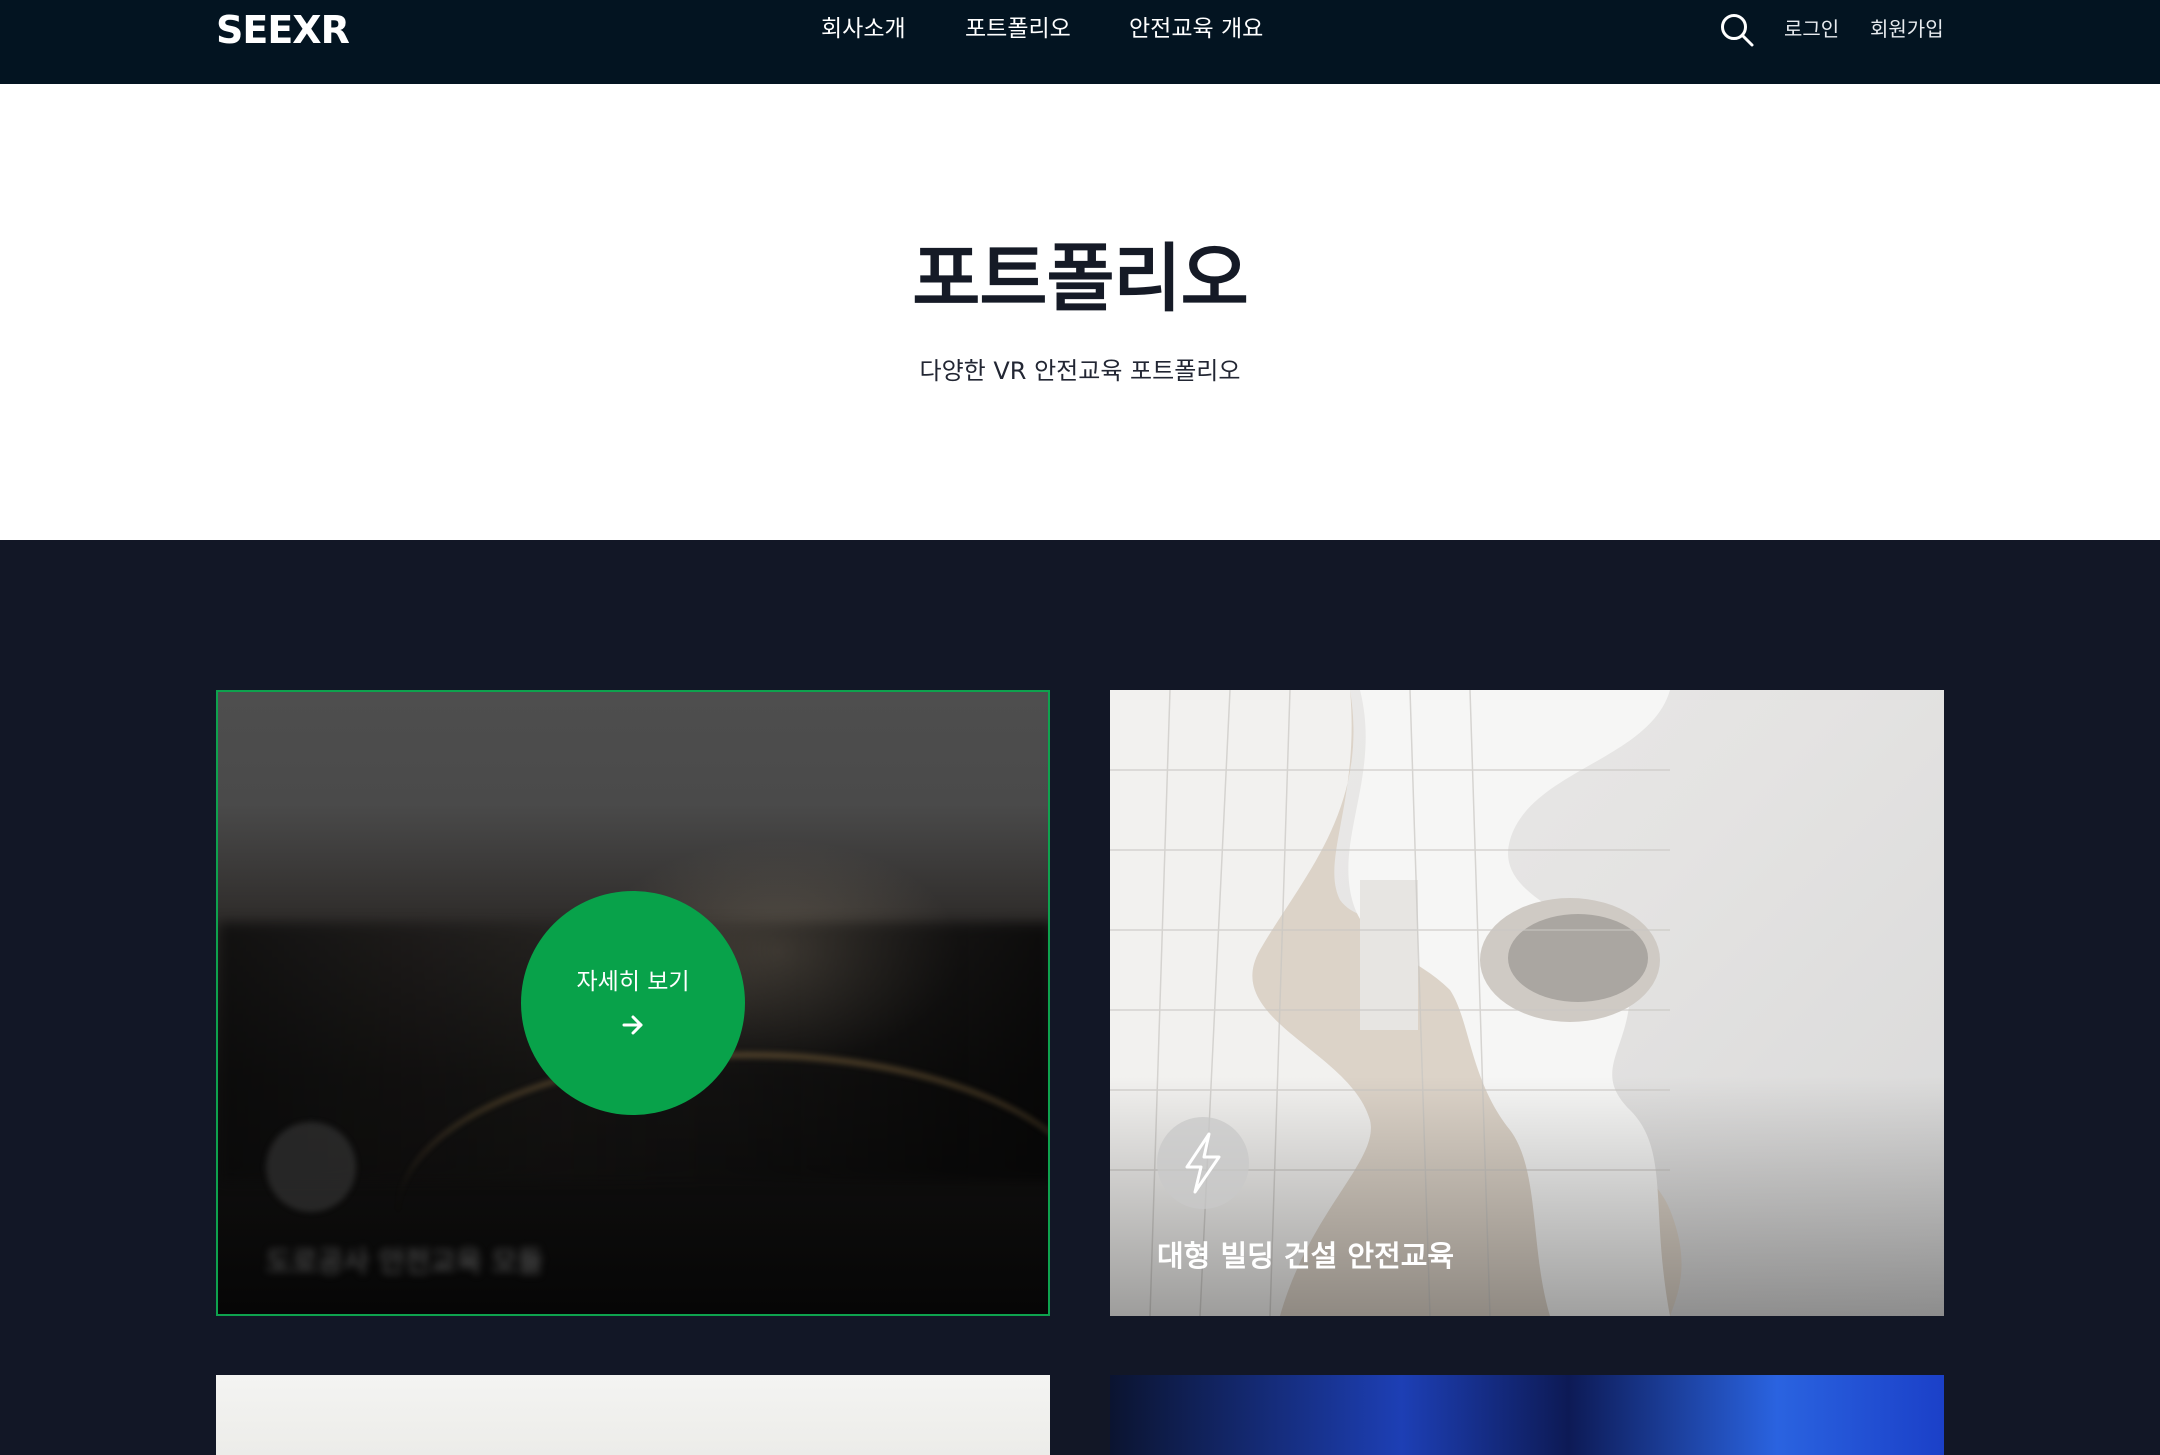 This screenshot has width=2160, height=1455. Describe the element at coordinates (1306, 1256) in the screenshot. I see `card-title: 대형 빌딩 건설 안전교육` at that location.